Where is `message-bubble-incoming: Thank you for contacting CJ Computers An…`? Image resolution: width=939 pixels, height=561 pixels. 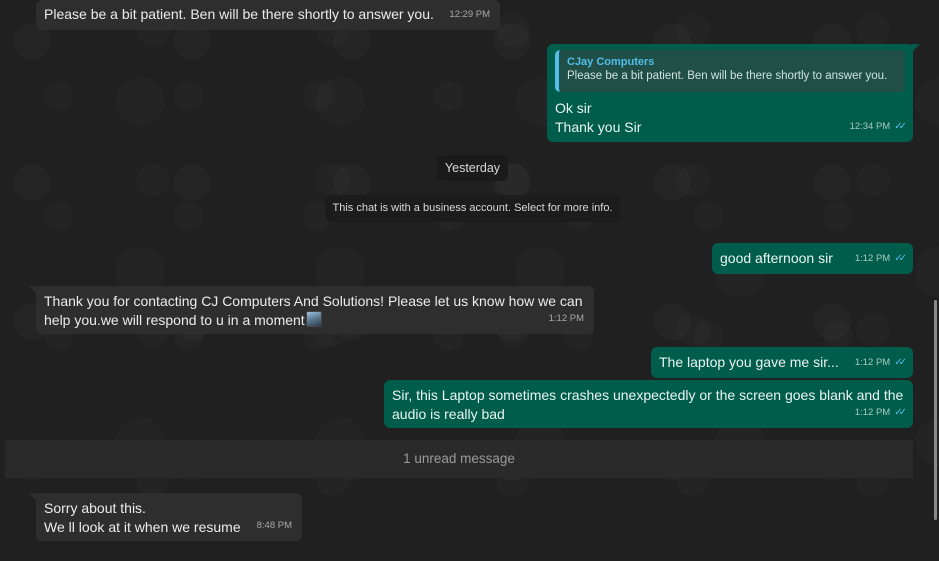 message-bubble-incoming: Thank you for contacting CJ Computers An… is located at coordinates (311, 310).